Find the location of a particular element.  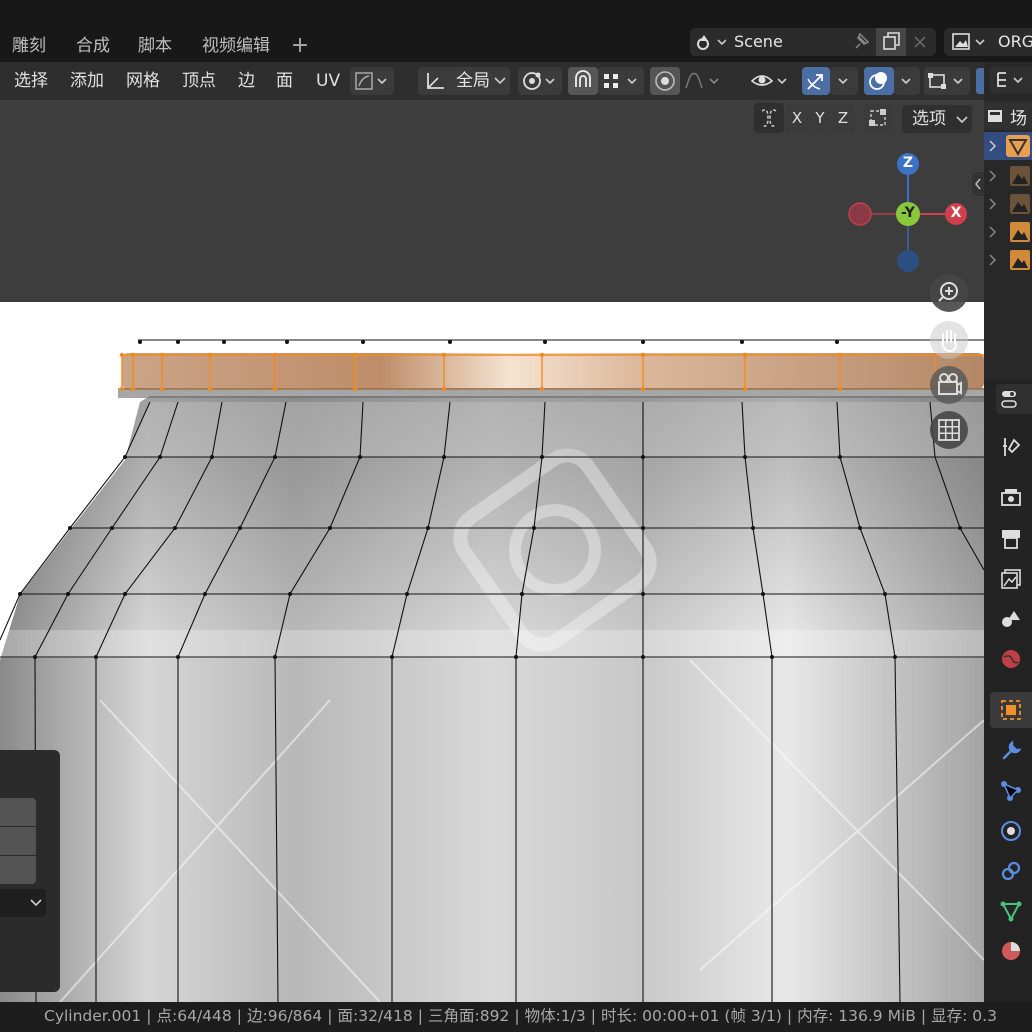

gizmo-dropdown is located at coordinates (844, 81).